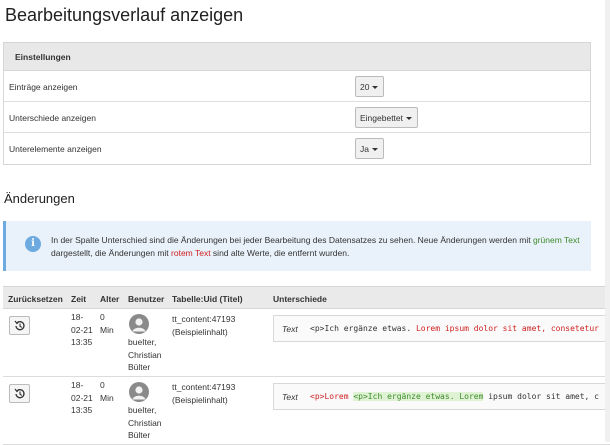  What do you see at coordinates (35, 299) in the screenshot?
I see `header-revert: Zurücksetzen` at bounding box center [35, 299].